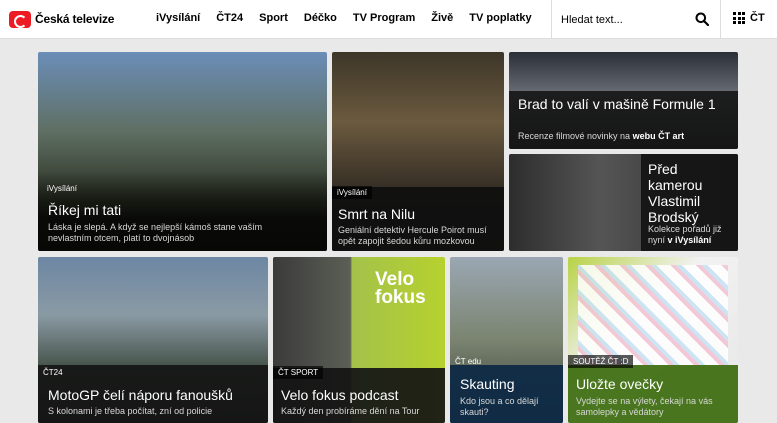 Image resolution: width=777 pixels, height=423 pixels. Describe the element at coordinates (85, 210) in the screenshot. I see `card-title: Říkej mi tati` at that location.